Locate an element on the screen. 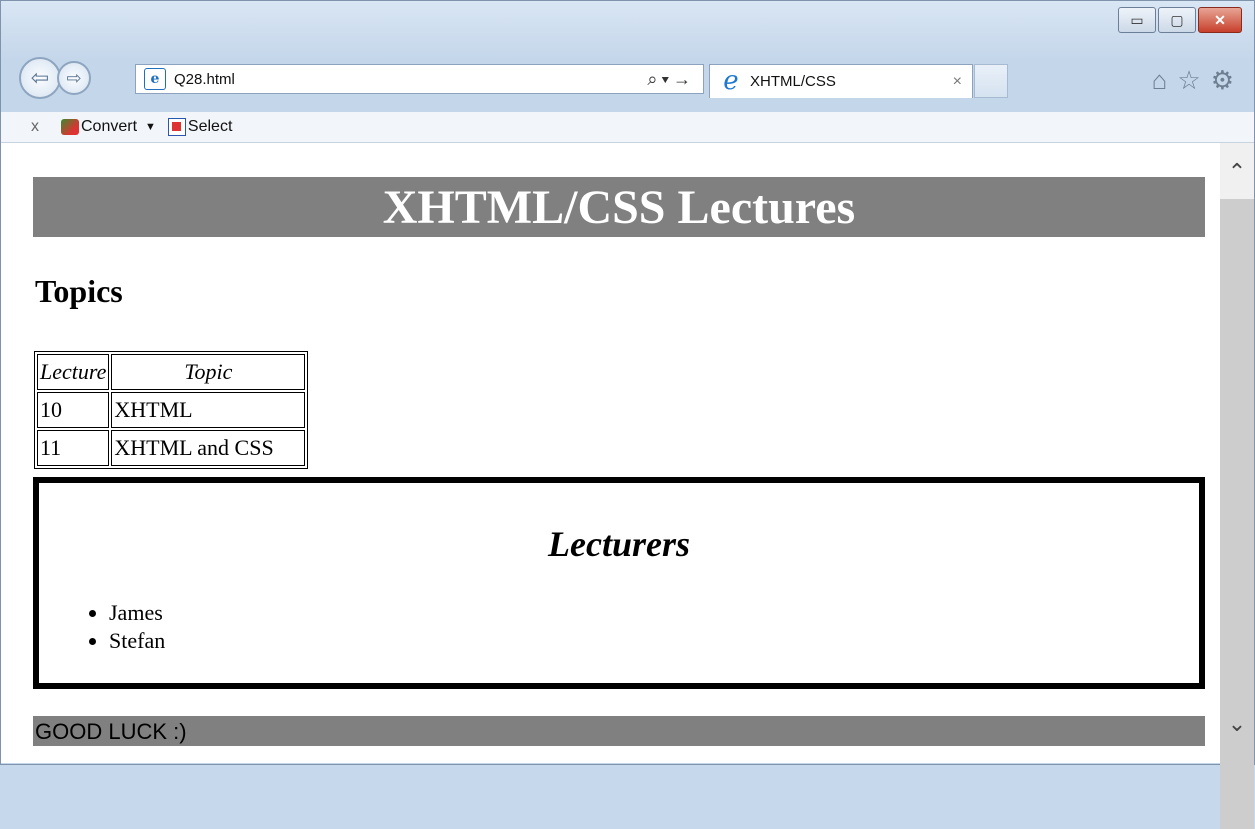  lecturers-list: James Stefan is located at coordinates (126, 627).